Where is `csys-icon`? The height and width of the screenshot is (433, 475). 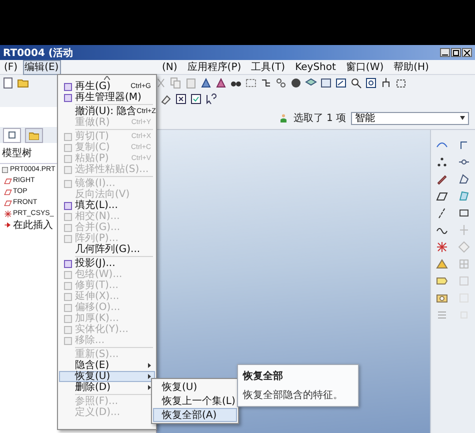
csys-icon is located at coordinates (8, 214).